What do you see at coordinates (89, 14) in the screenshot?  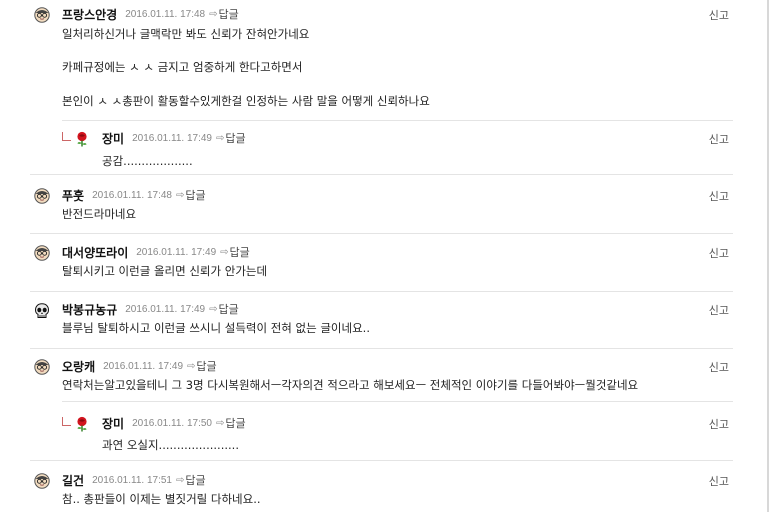 I see `comment-author: 프랑스안경` at bounding box center [89, 14].